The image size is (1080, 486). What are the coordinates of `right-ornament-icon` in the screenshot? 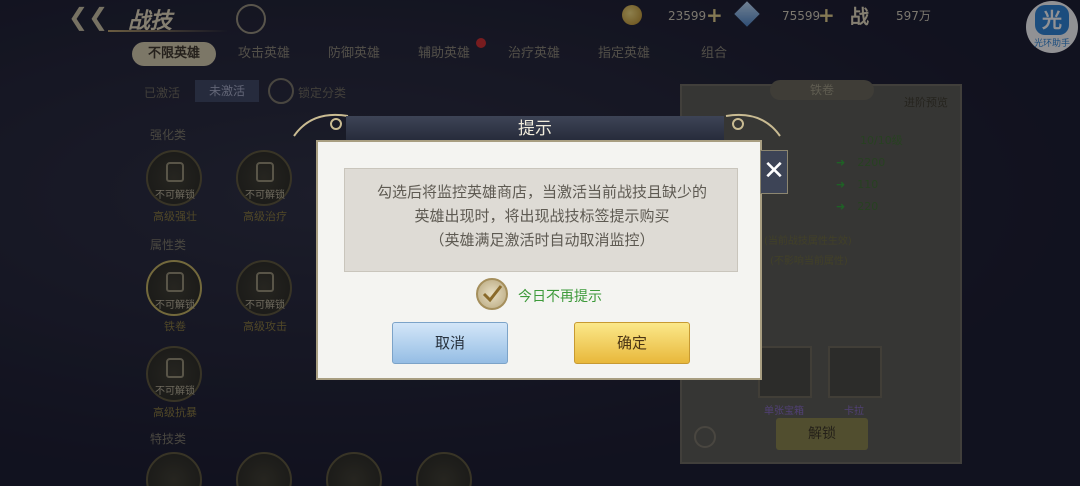 It's located at (752, 123).